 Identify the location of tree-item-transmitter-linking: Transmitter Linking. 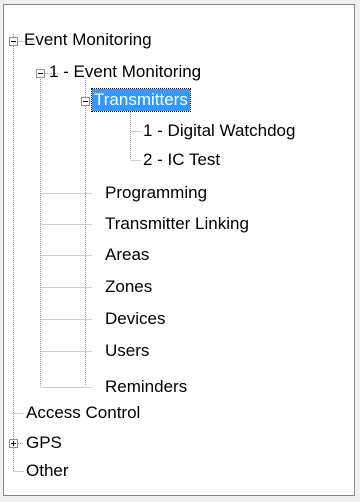
(177, 224).